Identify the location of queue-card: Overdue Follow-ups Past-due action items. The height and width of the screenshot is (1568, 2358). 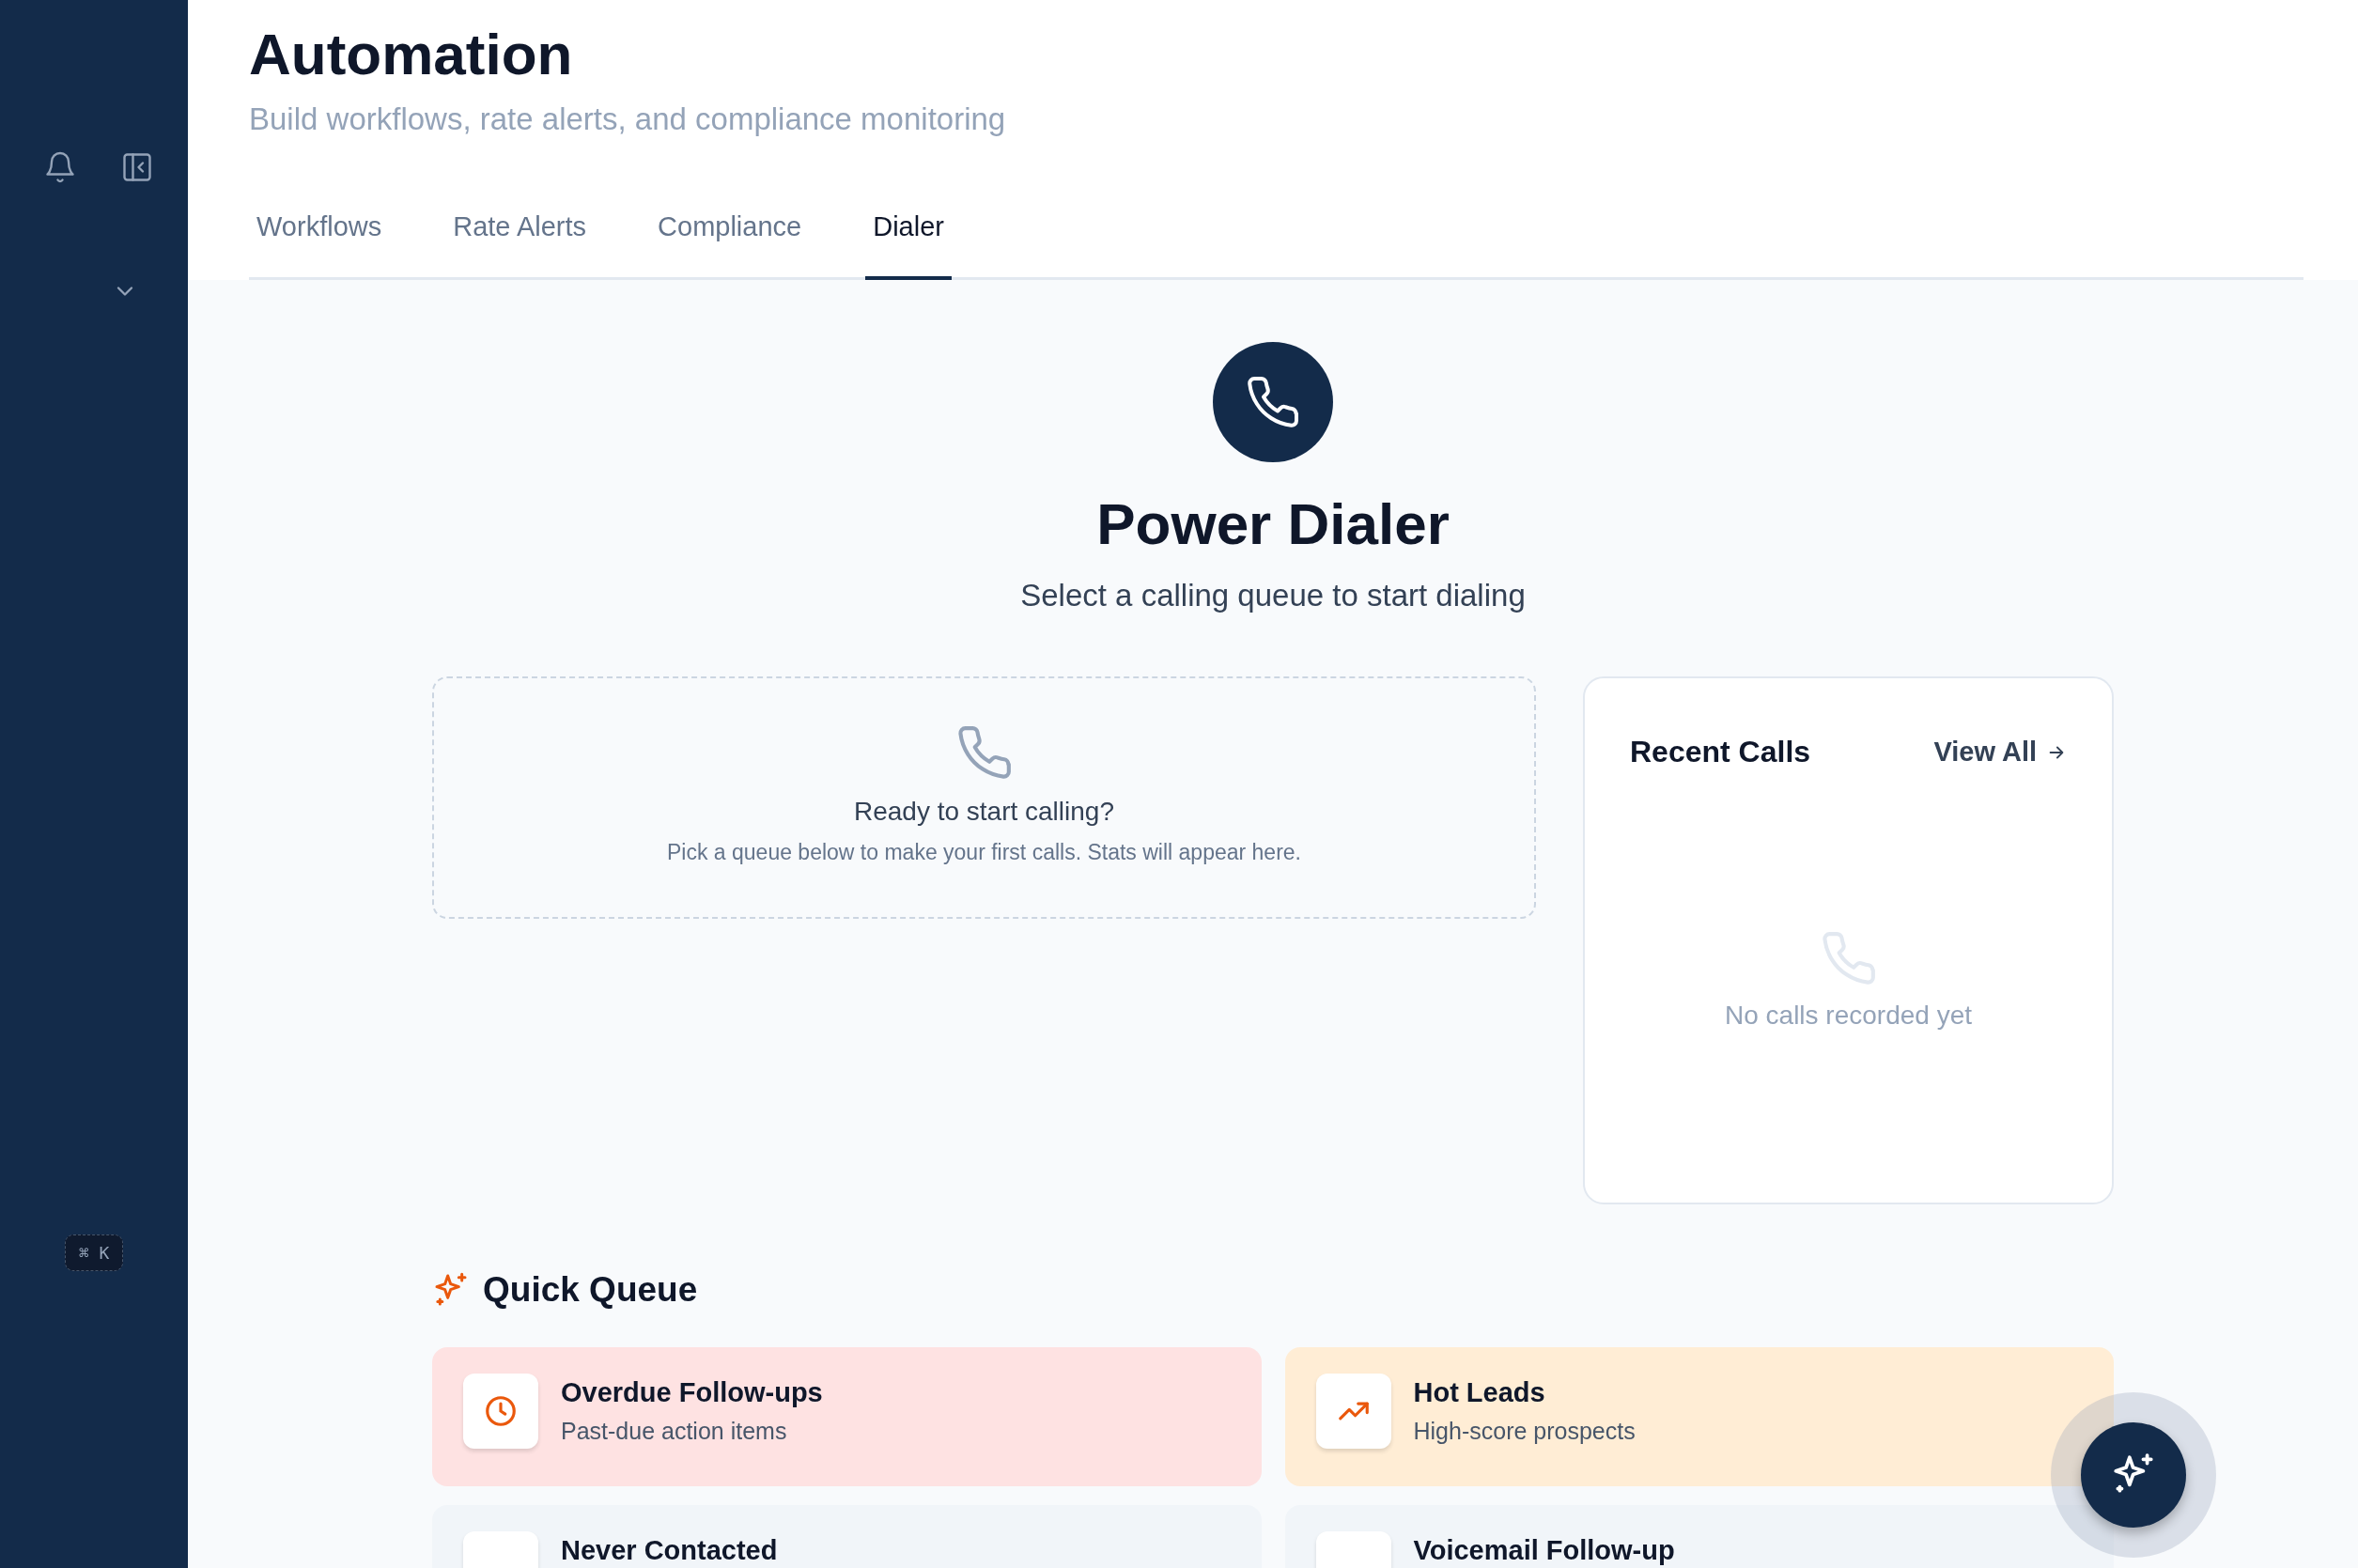
(847, 1416).